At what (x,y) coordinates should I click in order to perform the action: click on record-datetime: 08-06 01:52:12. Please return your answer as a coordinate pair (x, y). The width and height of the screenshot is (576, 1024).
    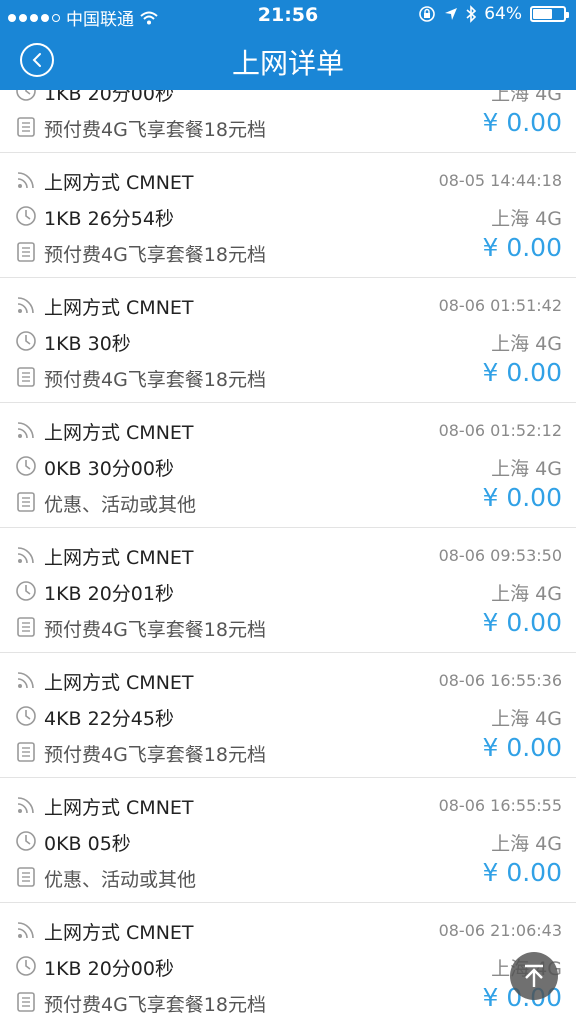
    Looking at the image, I should click on (500, 430).